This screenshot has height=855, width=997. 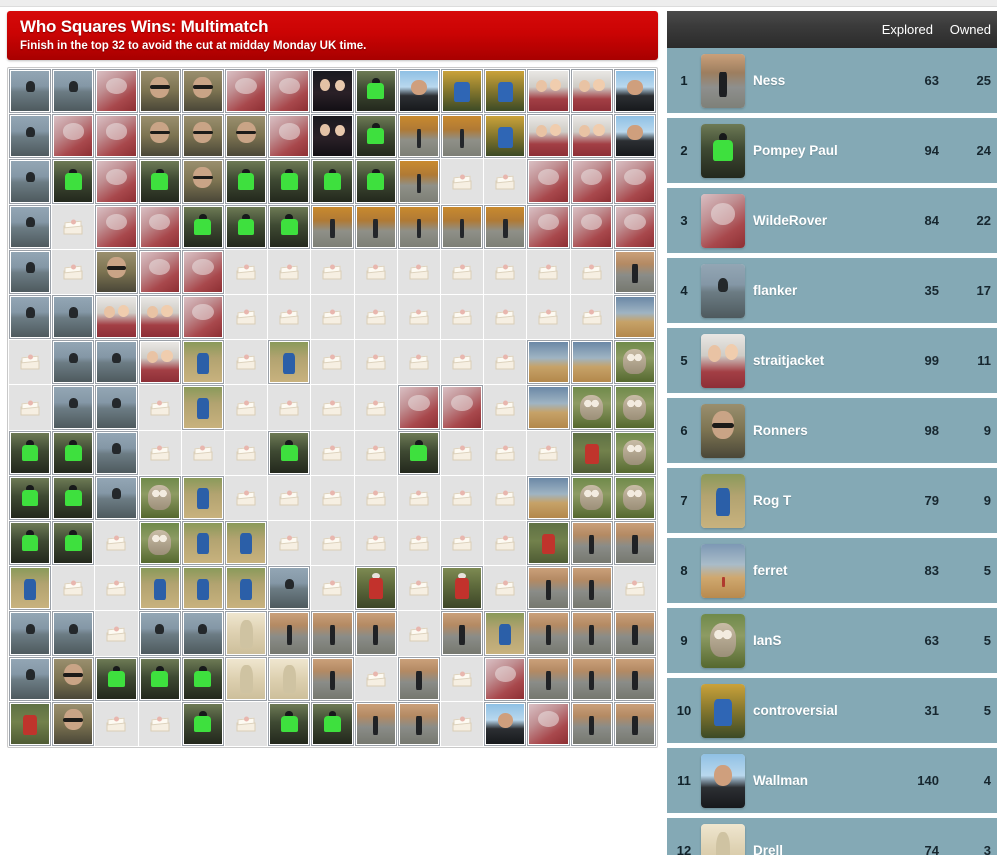 I want to click on leaderboard-row: 12 Drell 74 3, so click(x=832, y=836).